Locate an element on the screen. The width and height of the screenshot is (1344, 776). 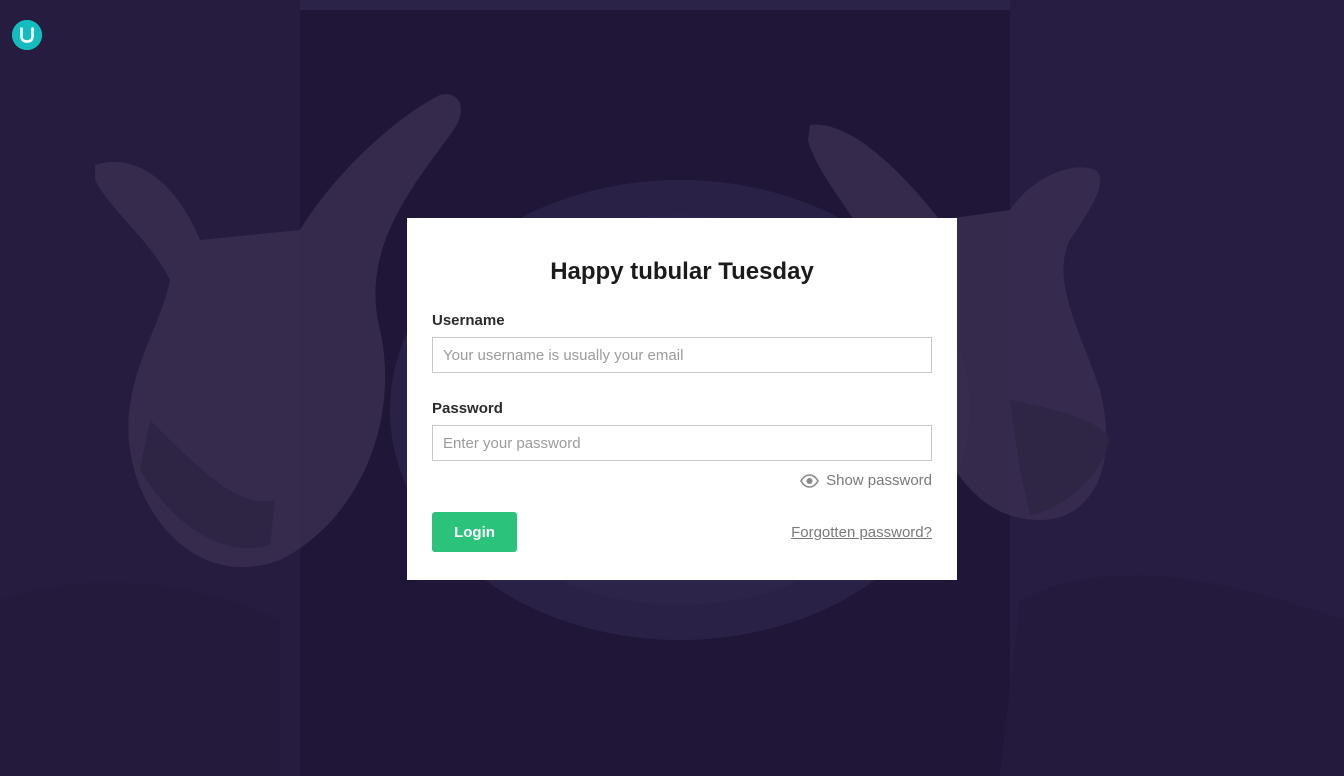
forgot-password-link: Forgotten password? is located at coordinates (861, 532).